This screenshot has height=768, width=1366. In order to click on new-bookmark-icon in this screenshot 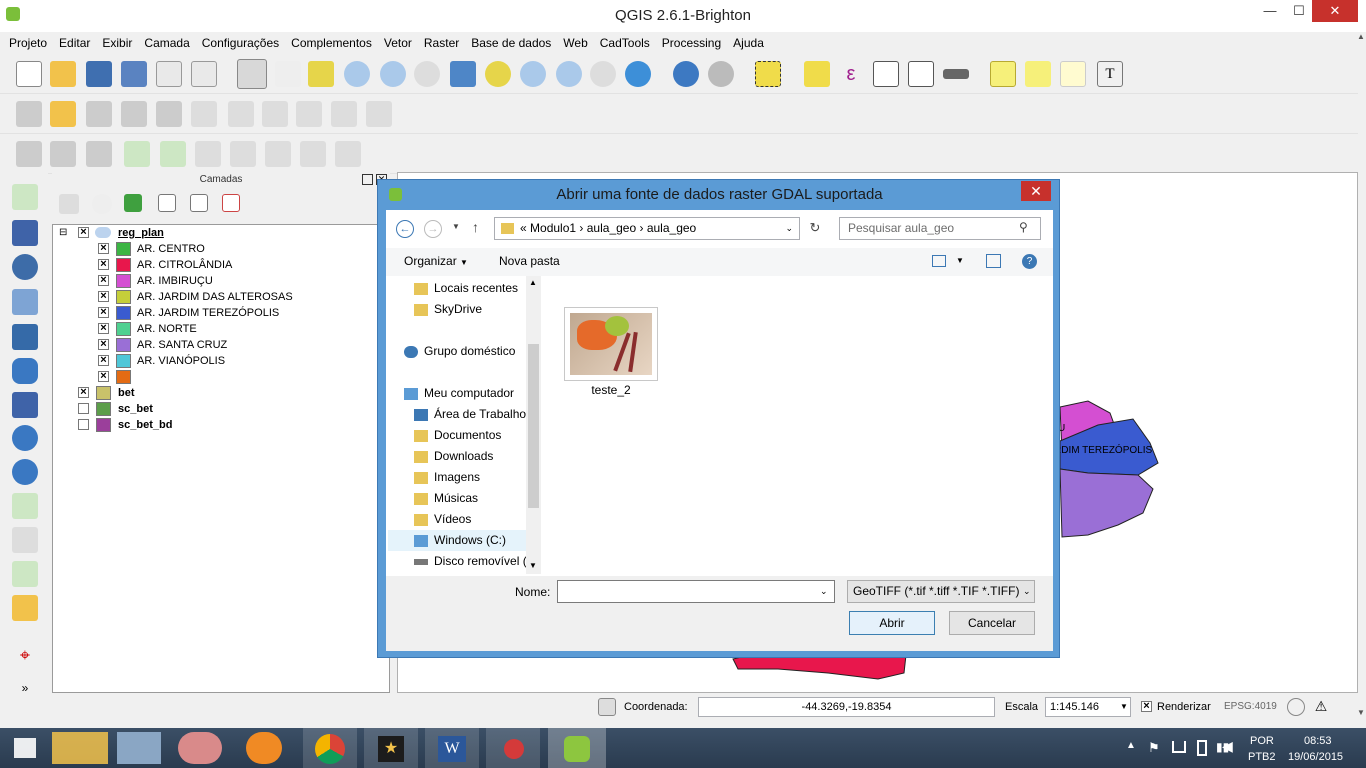, I will do `click(1038, 74)`.